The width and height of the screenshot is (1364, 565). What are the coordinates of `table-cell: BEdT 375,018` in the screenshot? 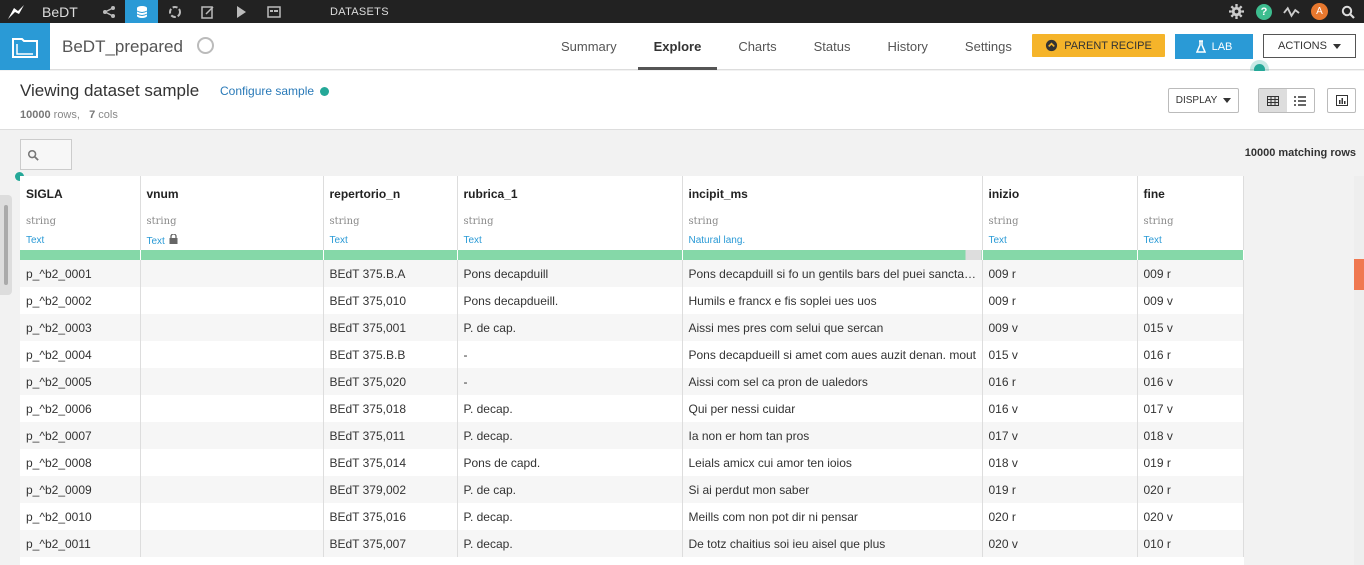 It's located at (390, 408).